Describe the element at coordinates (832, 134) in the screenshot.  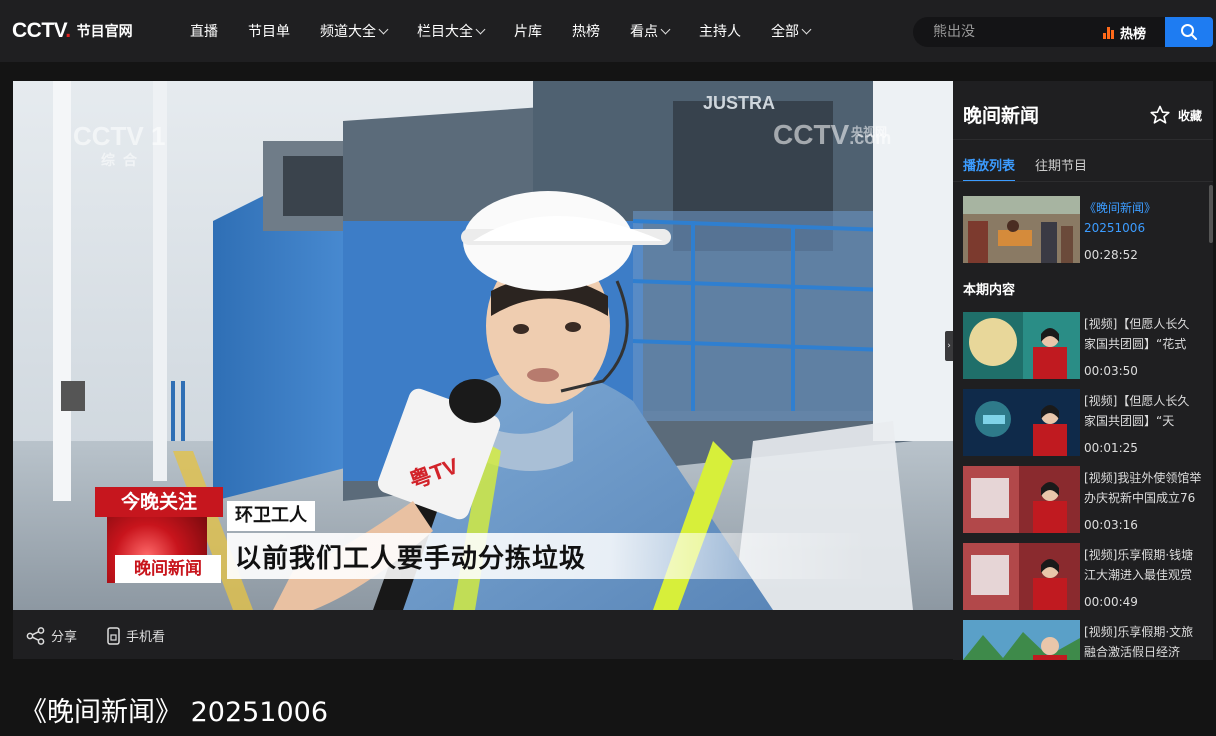
I see `cctv-com-watermark: CCTV 央视网 .com` at that location.